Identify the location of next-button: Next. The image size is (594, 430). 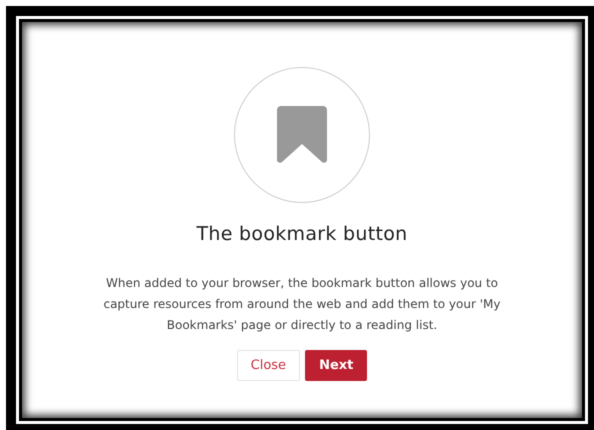
(336, 365).